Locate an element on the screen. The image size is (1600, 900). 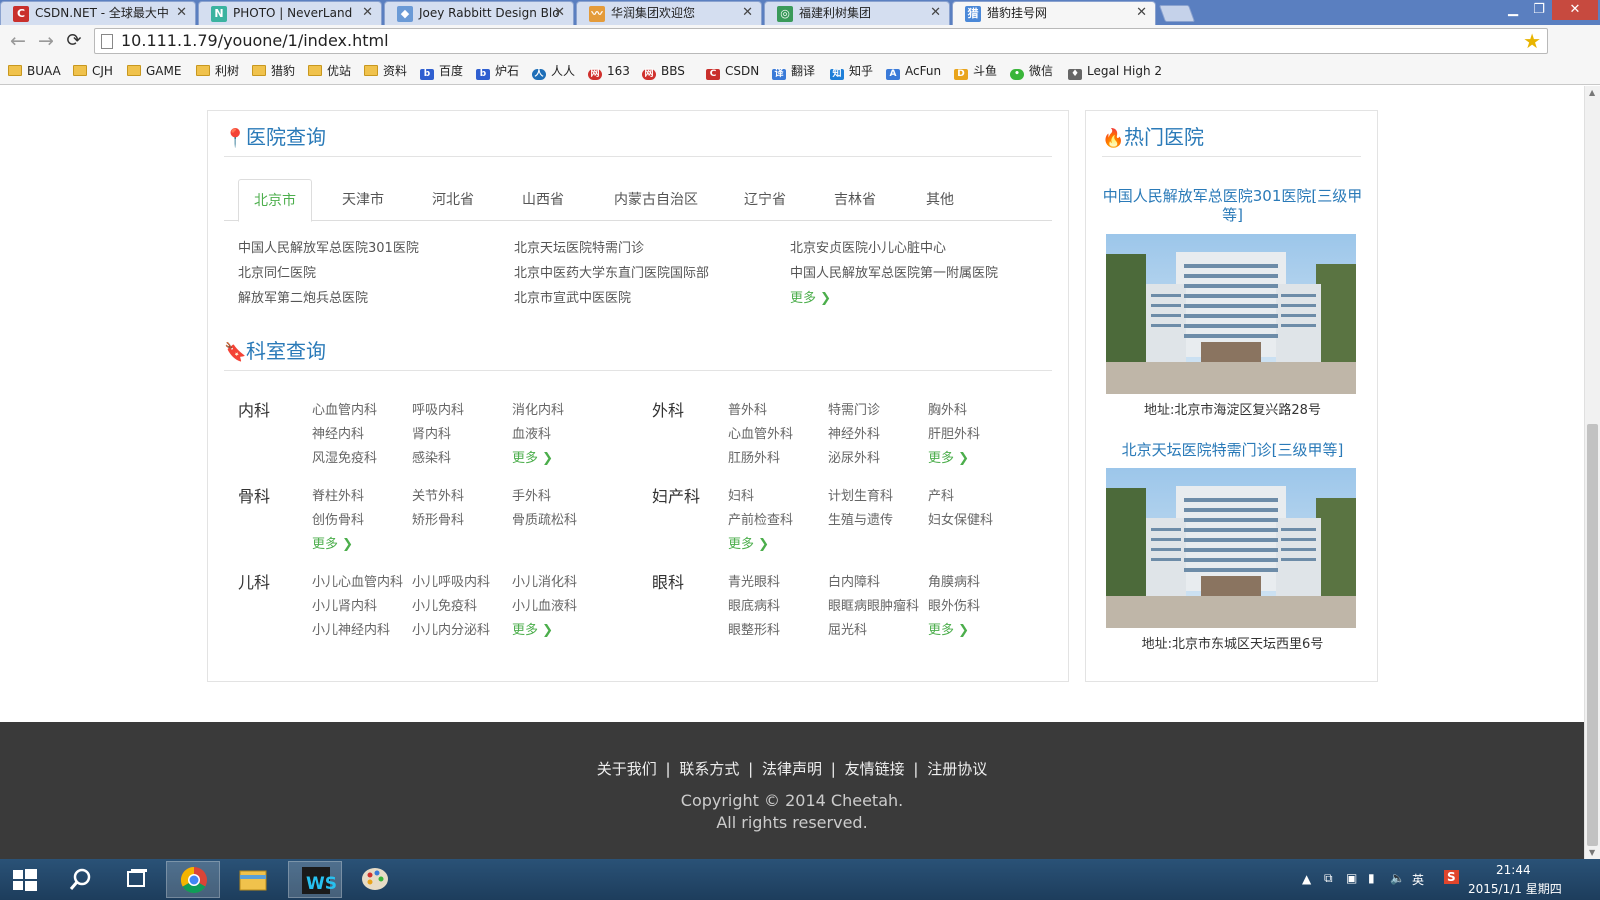
dept-link: 骨质疏松科 is located at coordinates (544, 518).